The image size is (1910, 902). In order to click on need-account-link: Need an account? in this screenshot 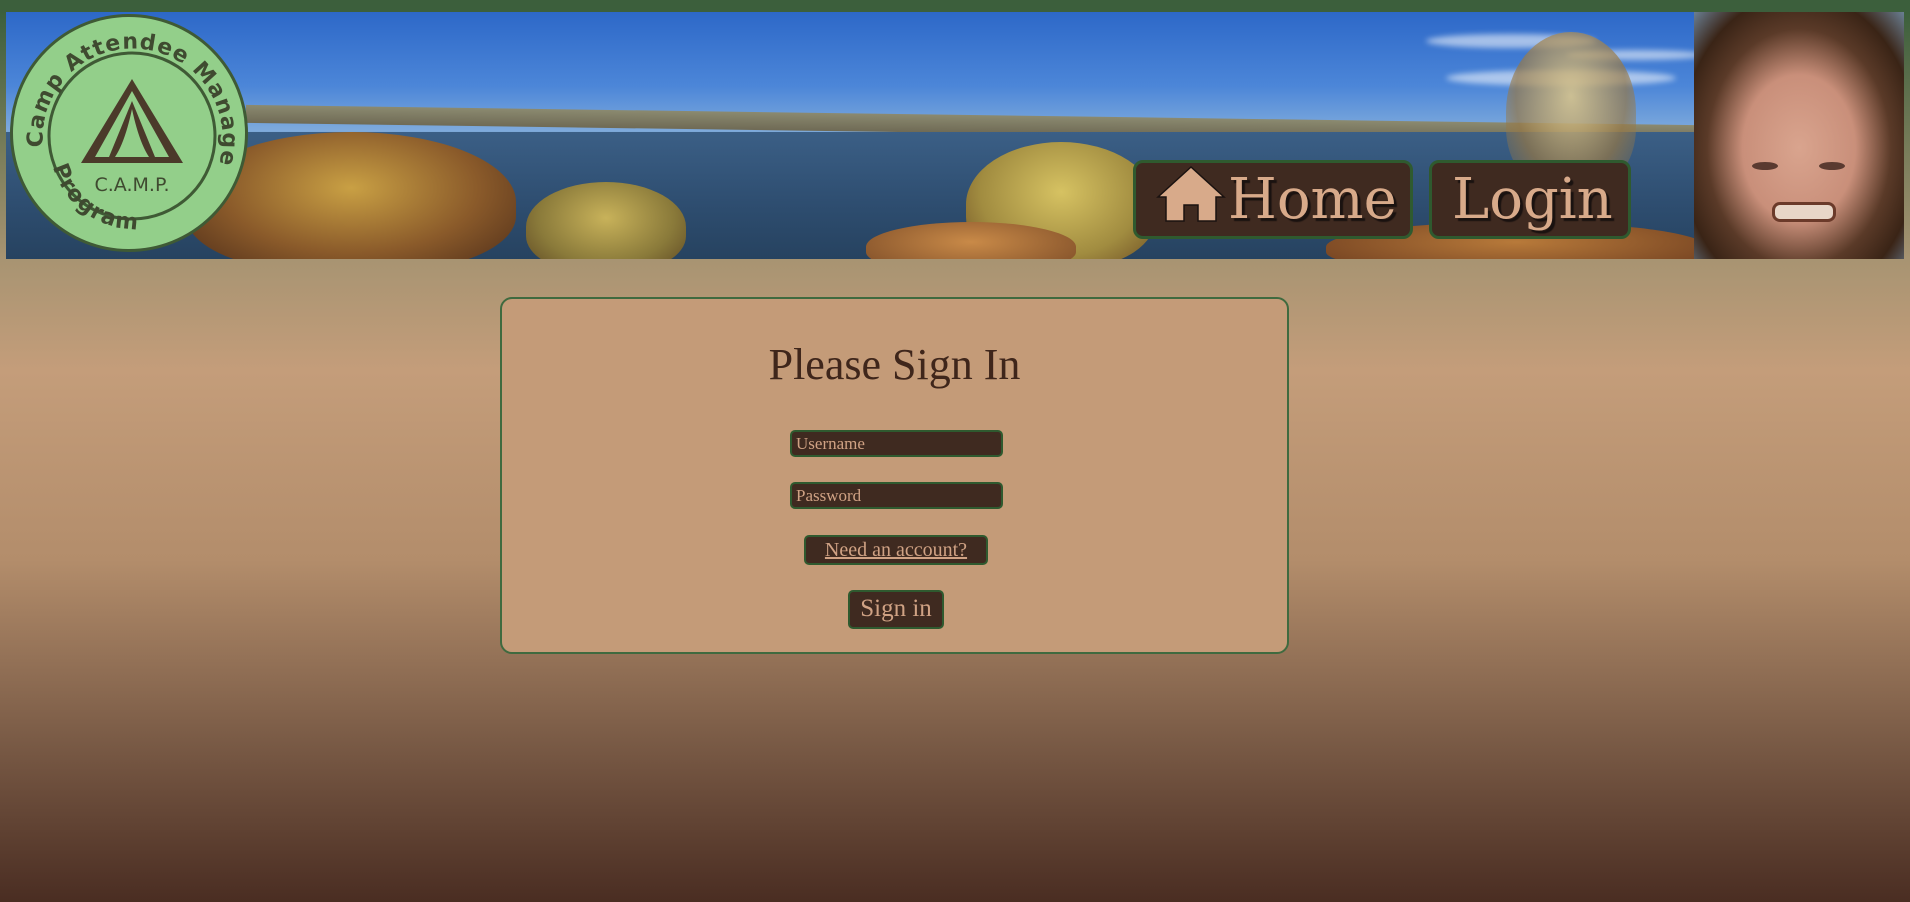, I will do `click(896, 550)`.